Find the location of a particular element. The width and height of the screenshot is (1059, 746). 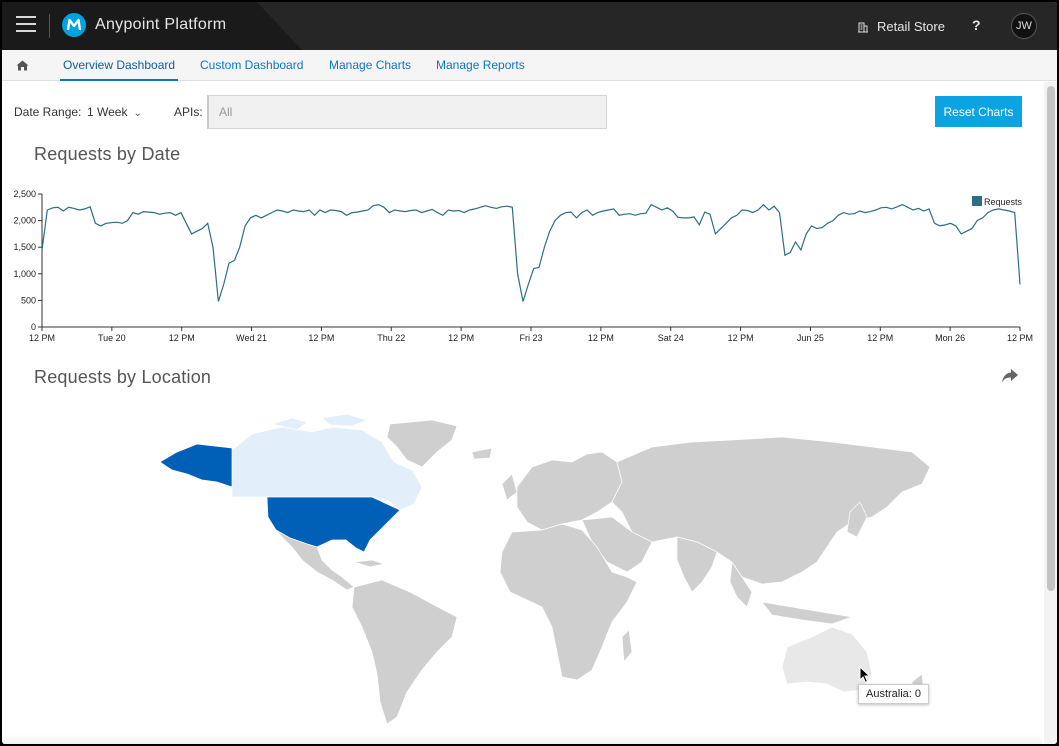

user-avatar: JW is located at coordinates (1024, 26).